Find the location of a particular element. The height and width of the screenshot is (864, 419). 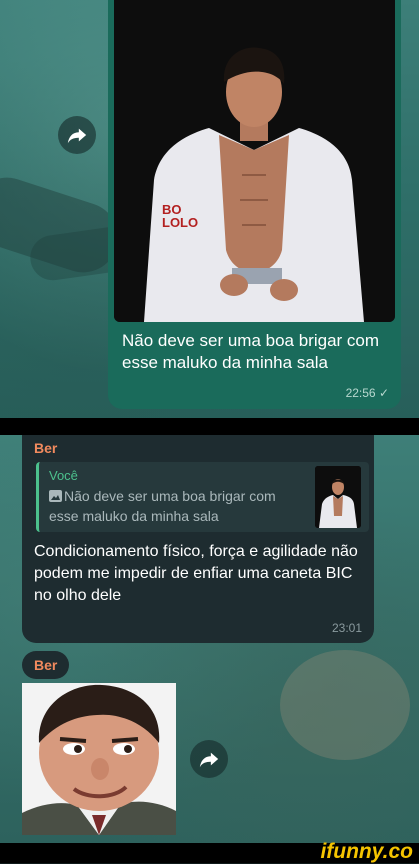

screenshot-divider is located at coordinates (209, 426).